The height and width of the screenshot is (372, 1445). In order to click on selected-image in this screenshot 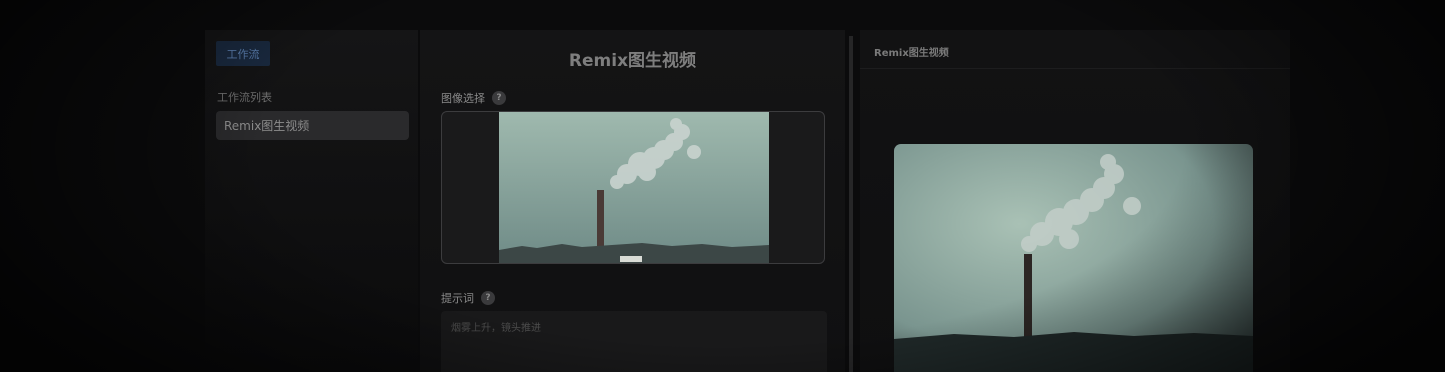, I will do `click(634, 187)`.